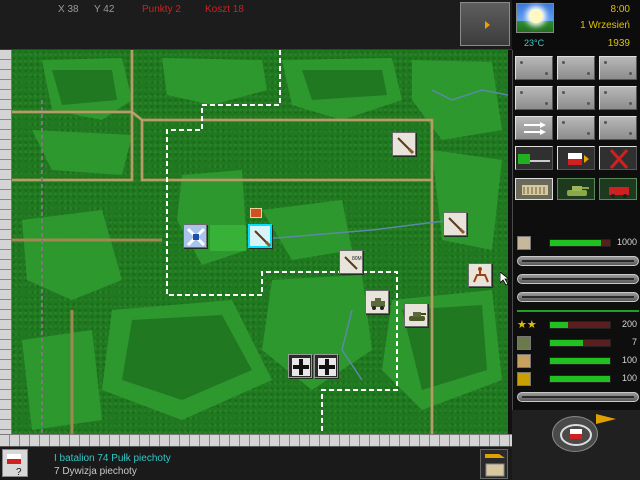 The height and width of the screenshot is (480, 640). Describe the element at coordinates (626, 242) in the screenshot. I see `strength-value: 1000` at that location.